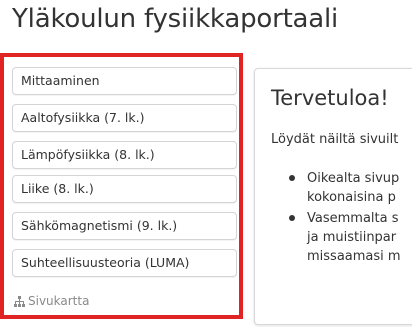 This screenshot has height=327, width=412. Describe the element at coordinates (352, 237) in the screenshot. I see `list-item-line: ja muistiinpar` at that location.